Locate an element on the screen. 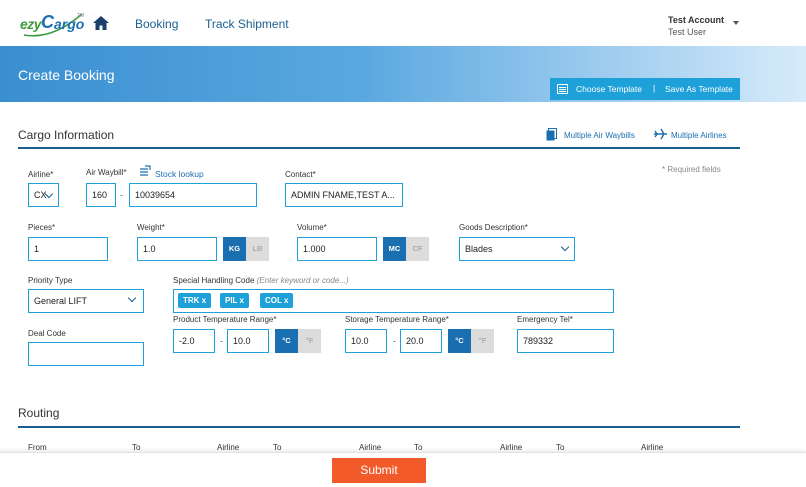 The image size is (806, 487). footer-bar: Submit is located at coordinates (403, 469).